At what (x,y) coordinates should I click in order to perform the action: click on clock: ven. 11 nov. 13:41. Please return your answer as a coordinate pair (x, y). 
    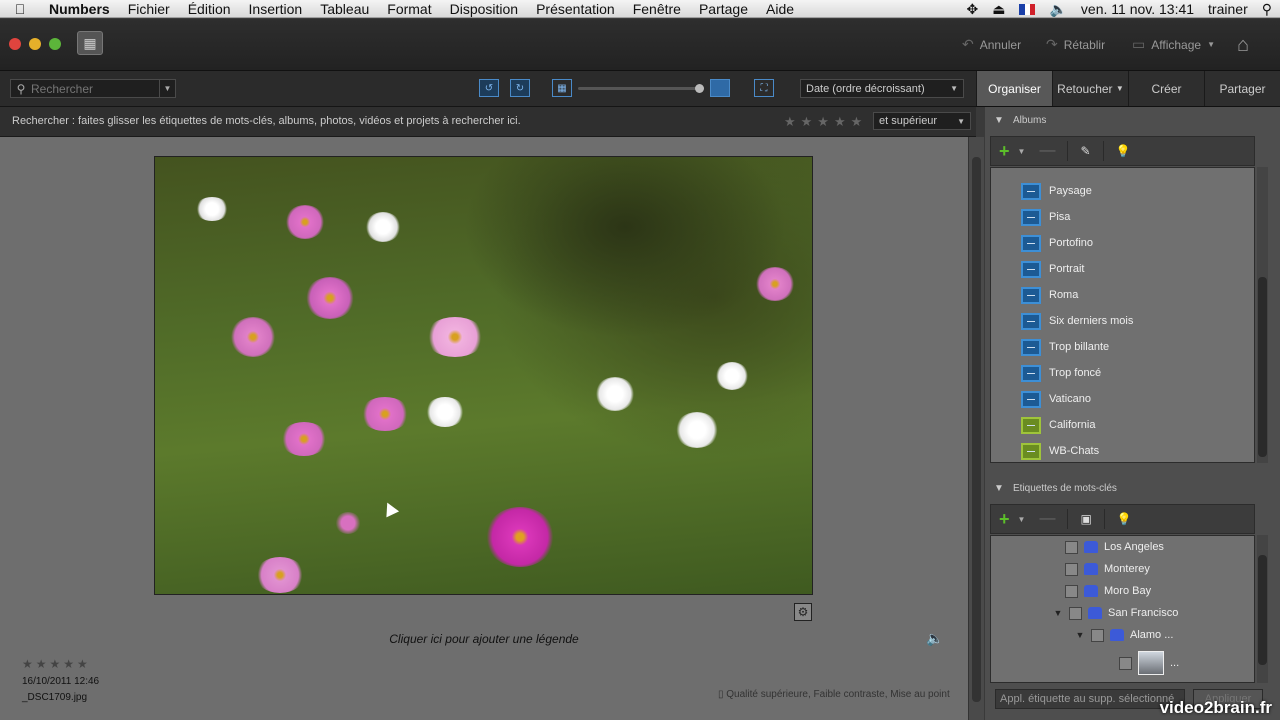
    Looking at the image, I should click on (1137, 9).